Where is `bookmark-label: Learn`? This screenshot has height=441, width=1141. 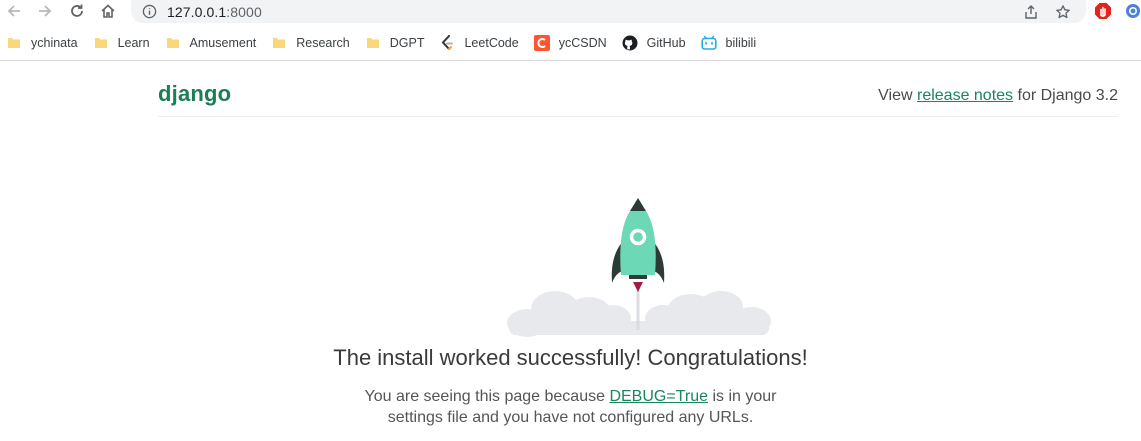 bookmark-label: Learn is located at coordinates (133, 43).